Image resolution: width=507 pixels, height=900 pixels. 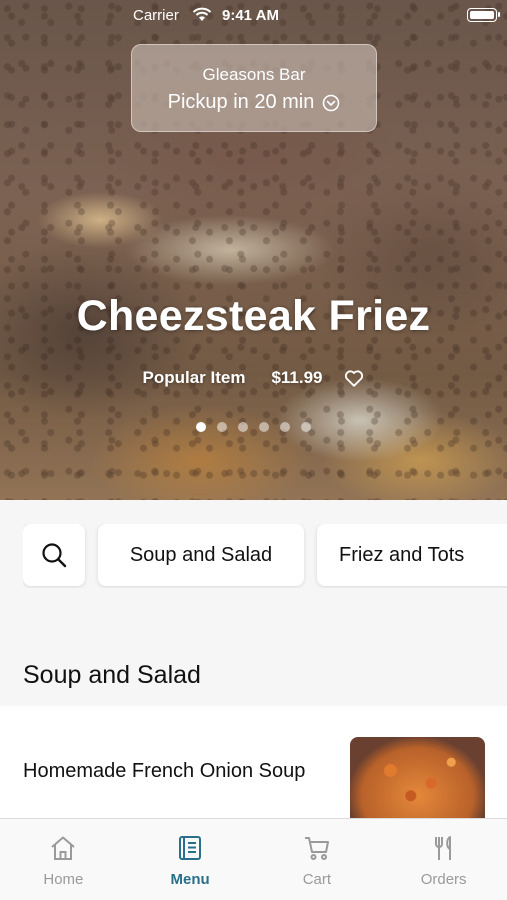 What do you see at coordinates (63, 848) in the screenshot?
I see `home-icon` at bounding box center [63, 848].